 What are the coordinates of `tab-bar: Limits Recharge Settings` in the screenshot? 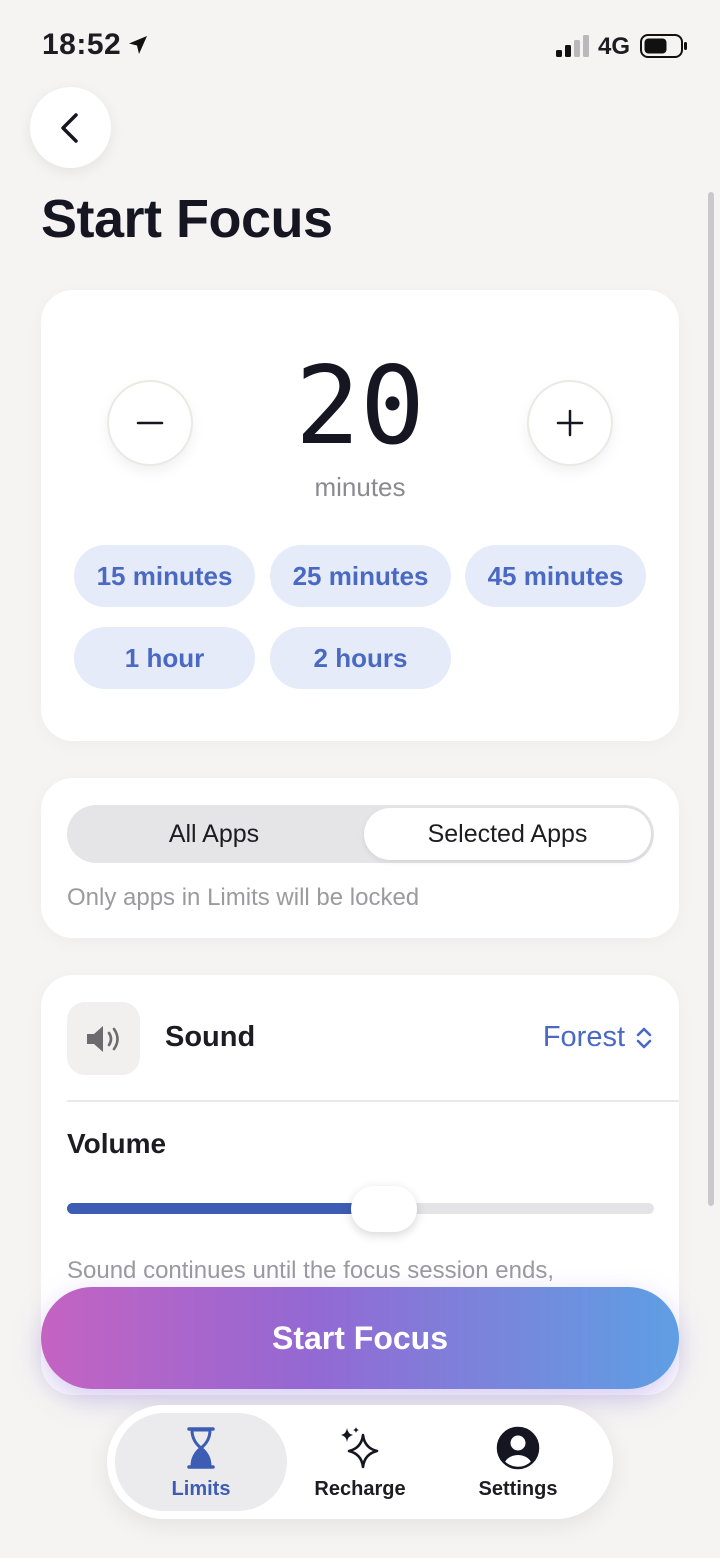 It's located at (360, 1462).